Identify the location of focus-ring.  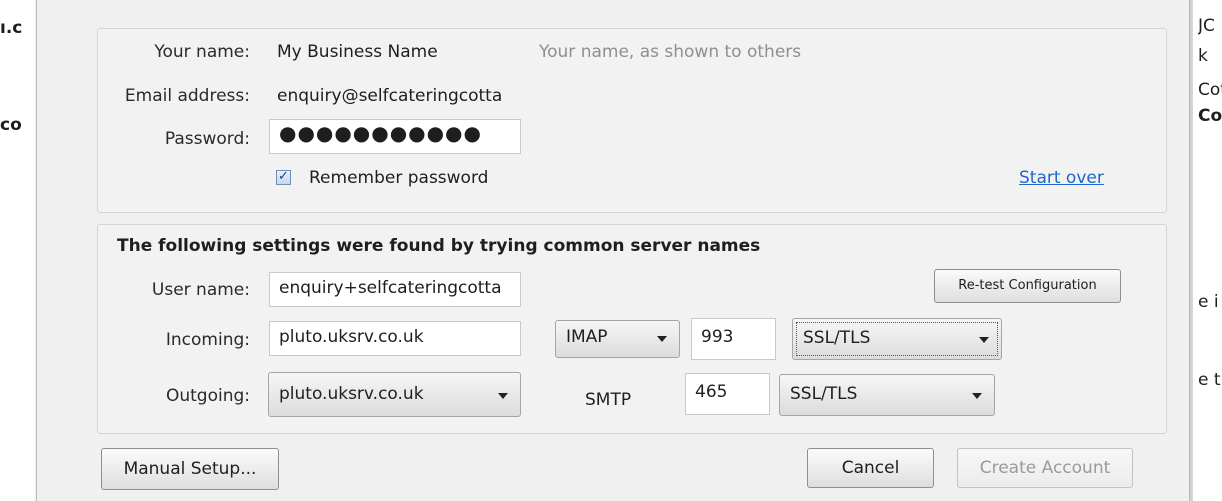
(897, 339).